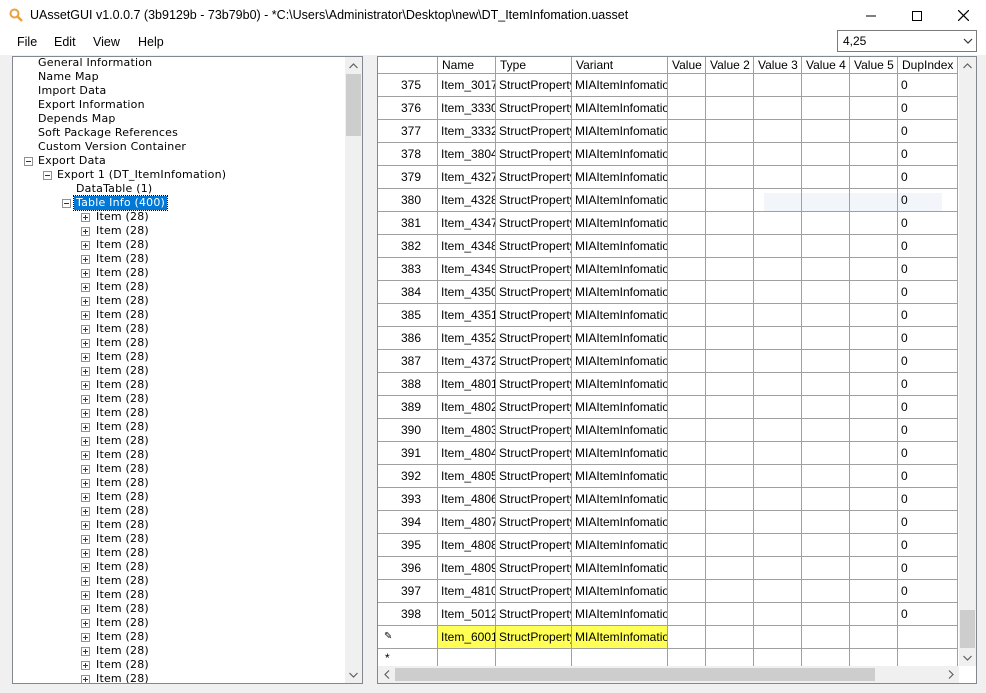  Describe the element at coordinates (467, 85) in the screenshot. I see `cell-name: Item_3017` at that location.